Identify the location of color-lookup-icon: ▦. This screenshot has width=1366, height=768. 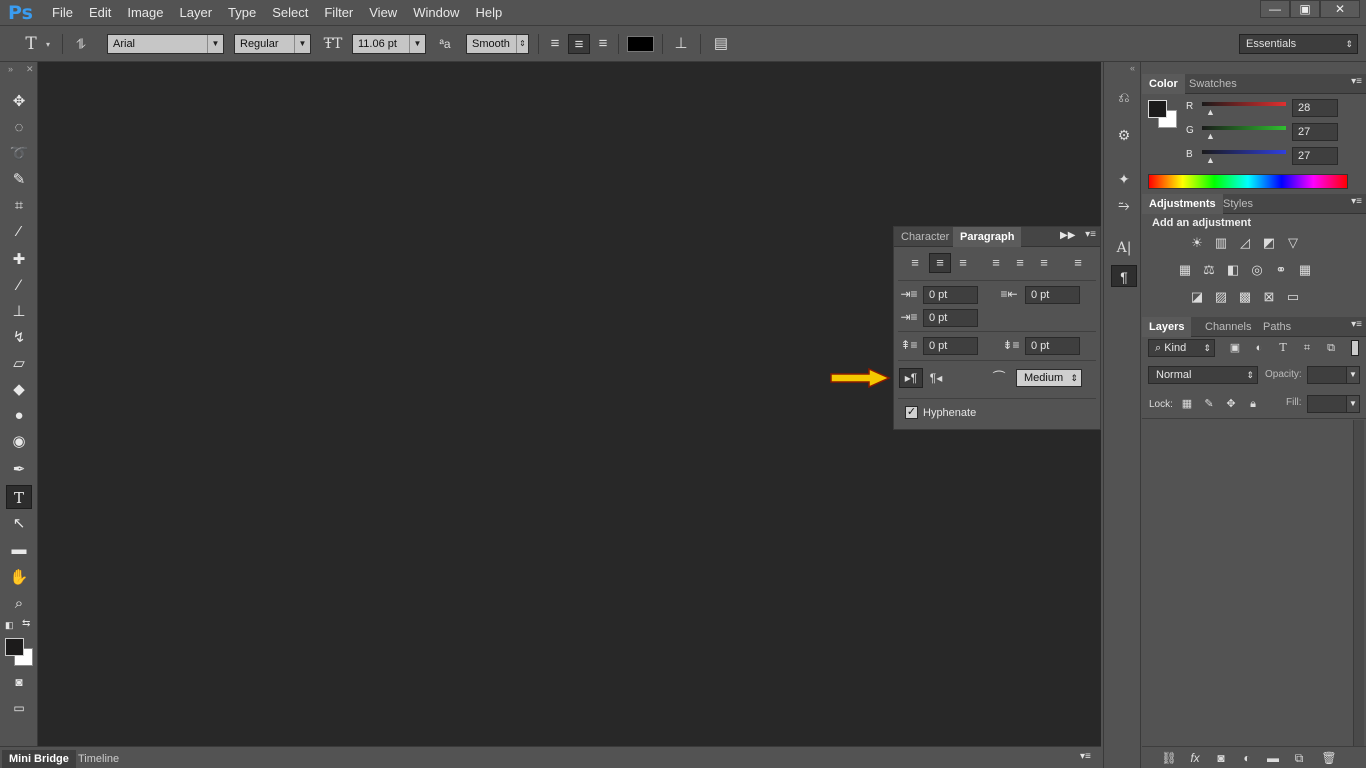
(1305, 270).